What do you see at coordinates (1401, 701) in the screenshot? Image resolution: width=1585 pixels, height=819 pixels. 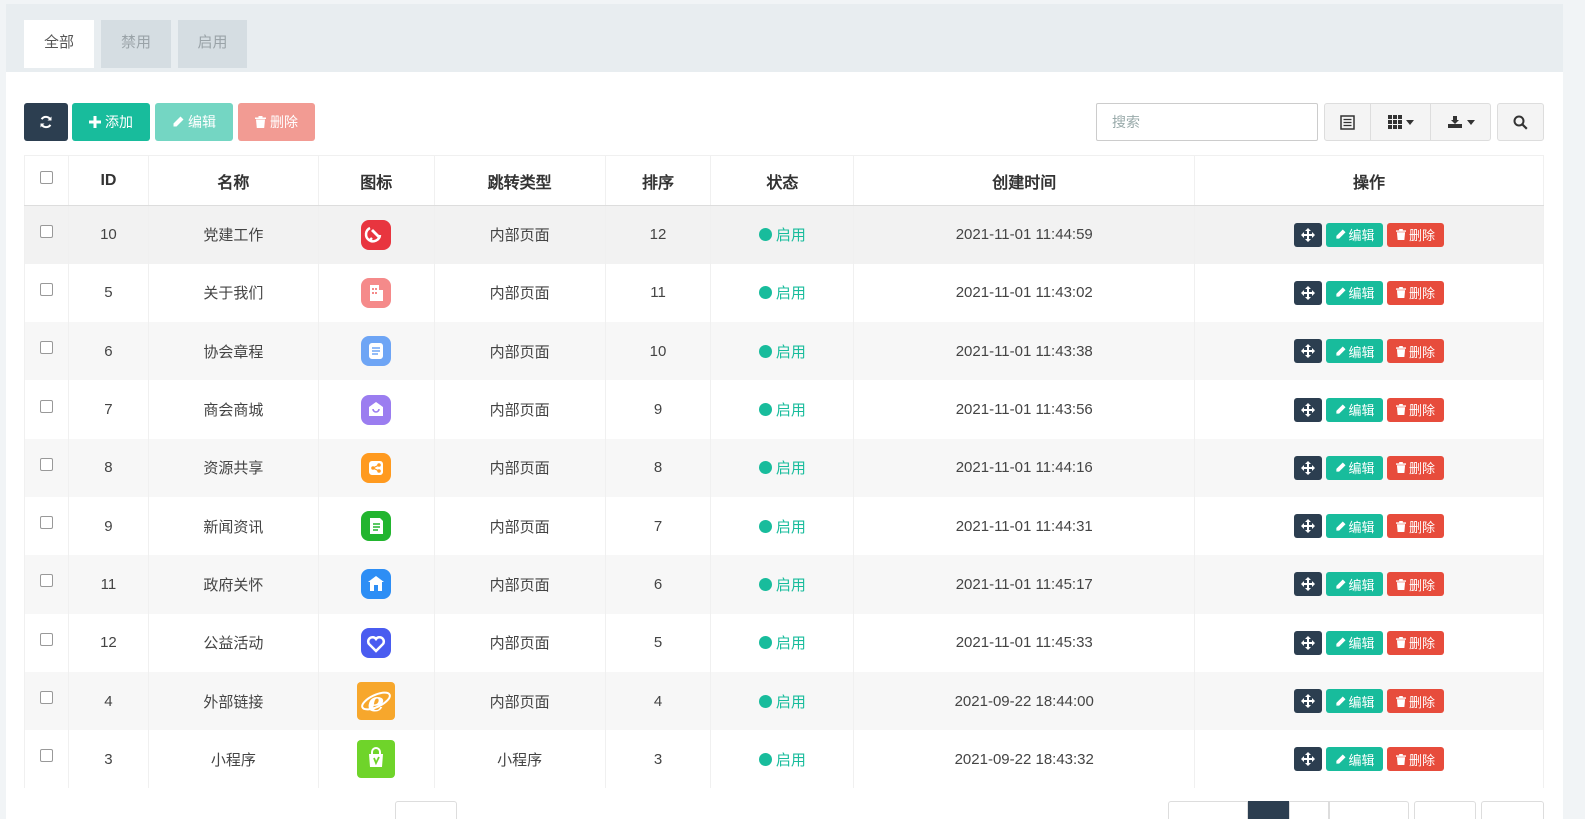 I see `trash-icon` at bounding box center [1401, 701].